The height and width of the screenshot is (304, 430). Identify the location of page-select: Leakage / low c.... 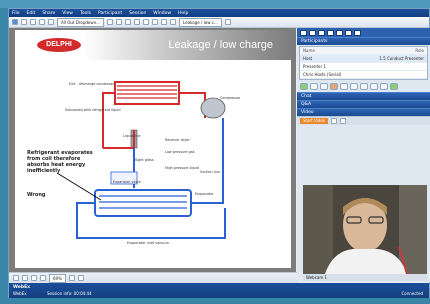
(200, 22).